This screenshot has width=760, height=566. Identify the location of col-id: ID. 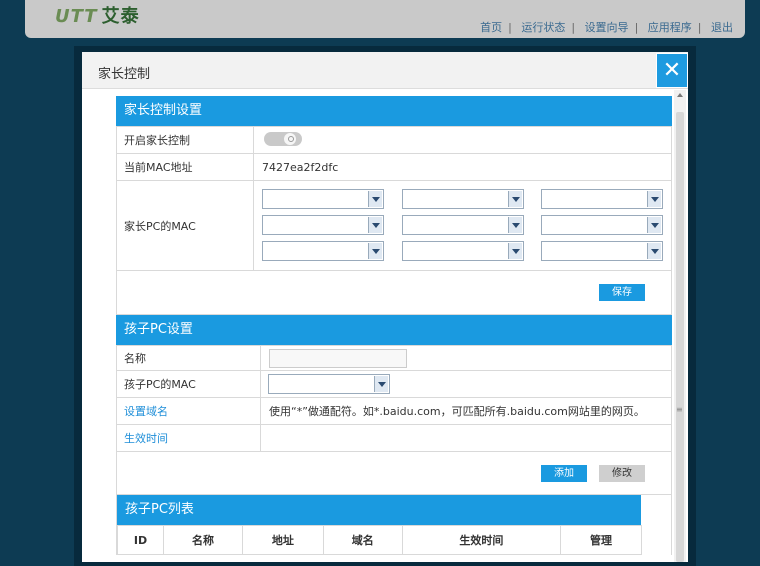
(140, 540).